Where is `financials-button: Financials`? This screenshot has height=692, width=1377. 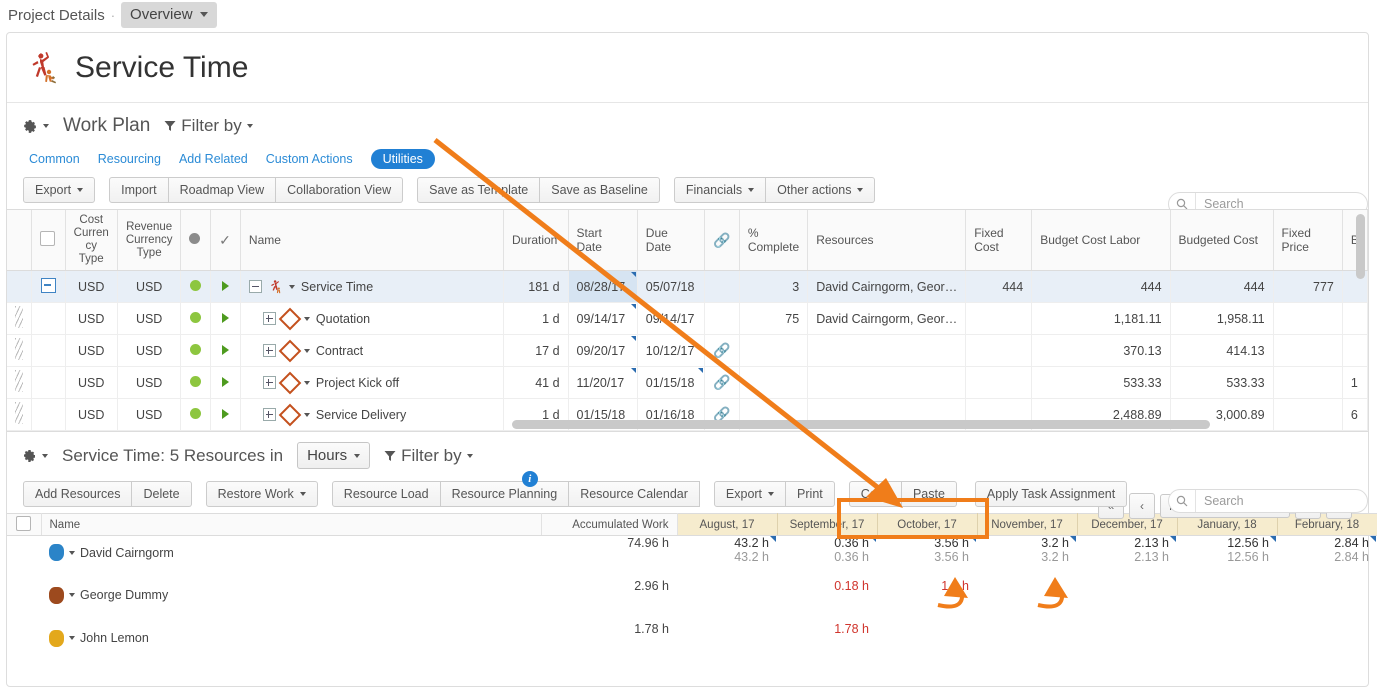 financials-button: Financials is located at coordinates (720, 190).